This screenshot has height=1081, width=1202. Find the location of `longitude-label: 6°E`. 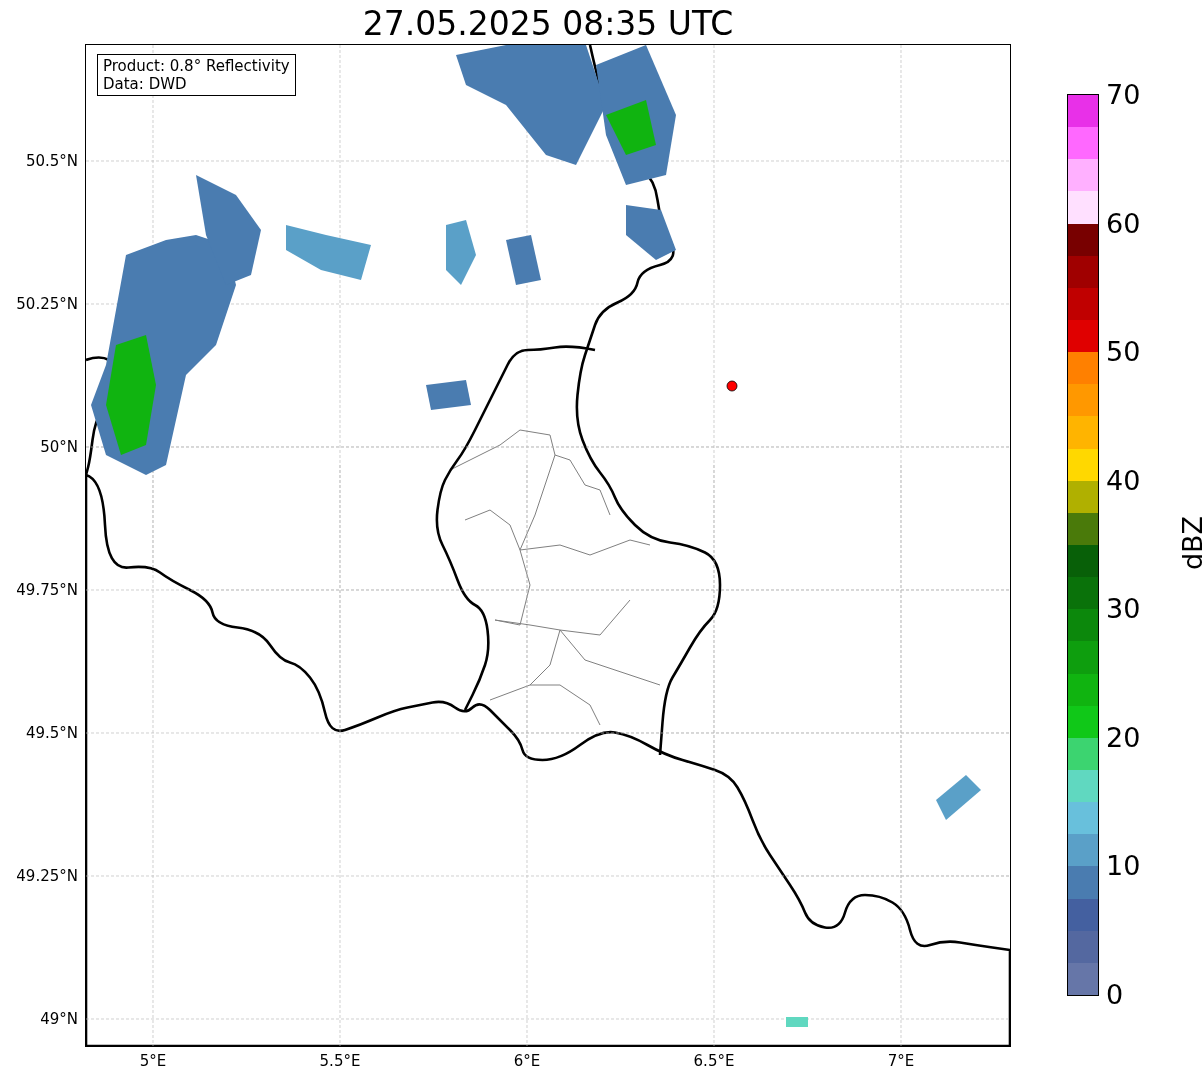

longitude-label: 6°E is located at coordinates (527, 1061).